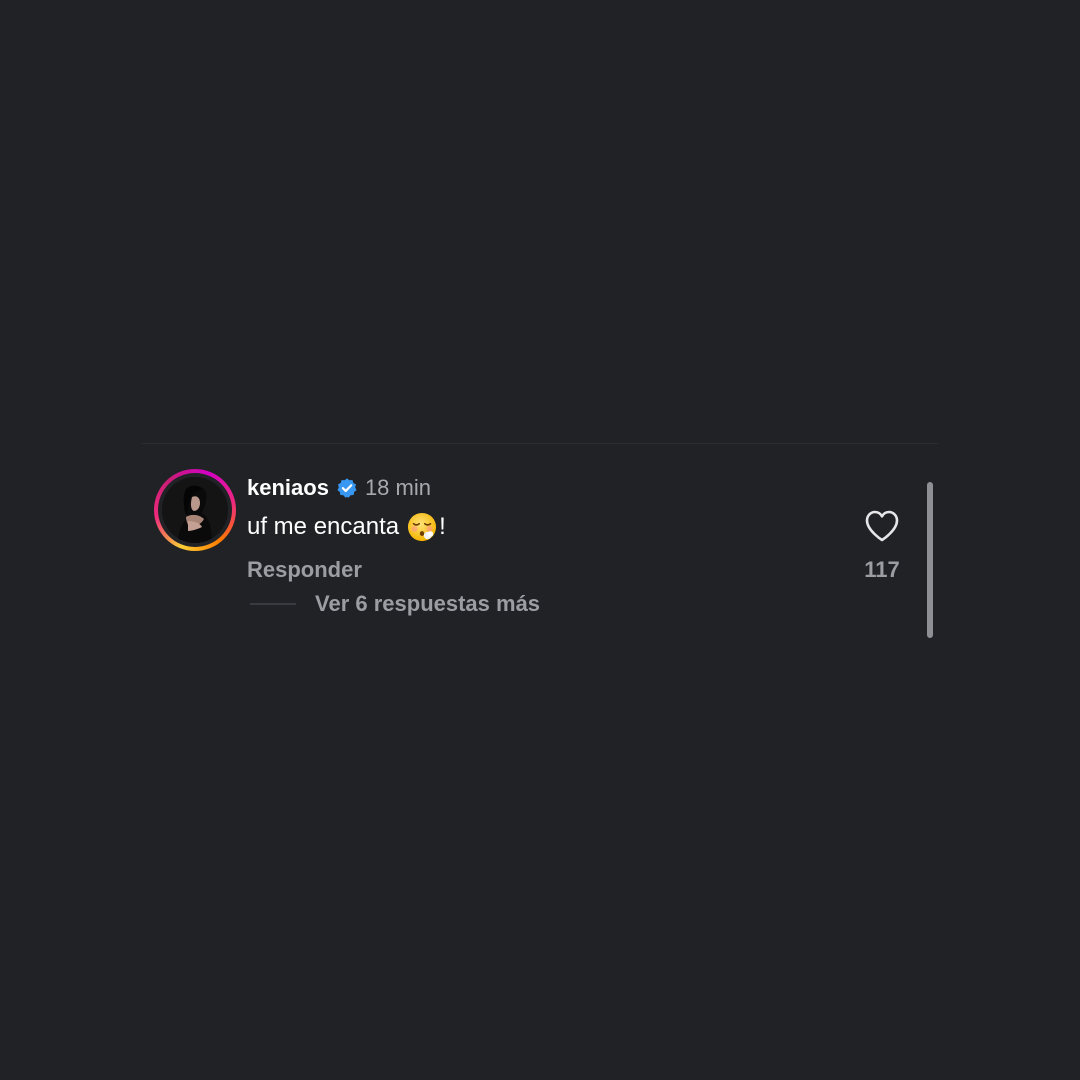 This screenshot has height=1080, width=1080. I want to click on heart-icon, so click(882, 526).